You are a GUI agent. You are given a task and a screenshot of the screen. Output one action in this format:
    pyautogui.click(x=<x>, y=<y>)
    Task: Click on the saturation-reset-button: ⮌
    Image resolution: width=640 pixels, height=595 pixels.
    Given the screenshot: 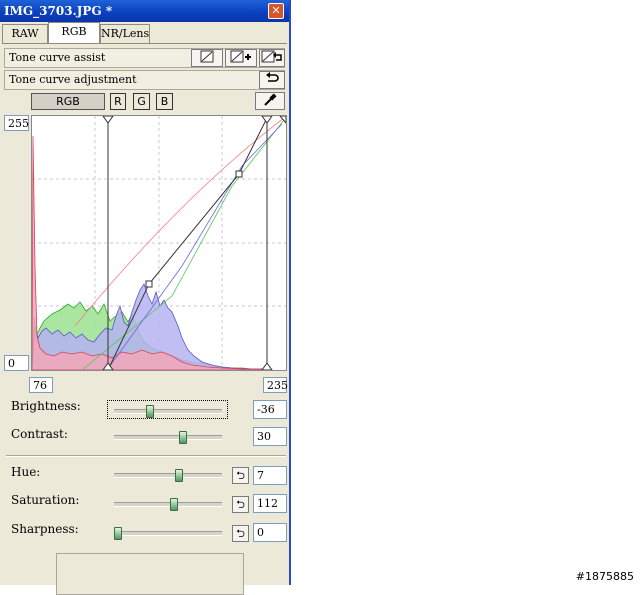 What is the action you would take?
    pyautogui.click(x=240, y=504)
    